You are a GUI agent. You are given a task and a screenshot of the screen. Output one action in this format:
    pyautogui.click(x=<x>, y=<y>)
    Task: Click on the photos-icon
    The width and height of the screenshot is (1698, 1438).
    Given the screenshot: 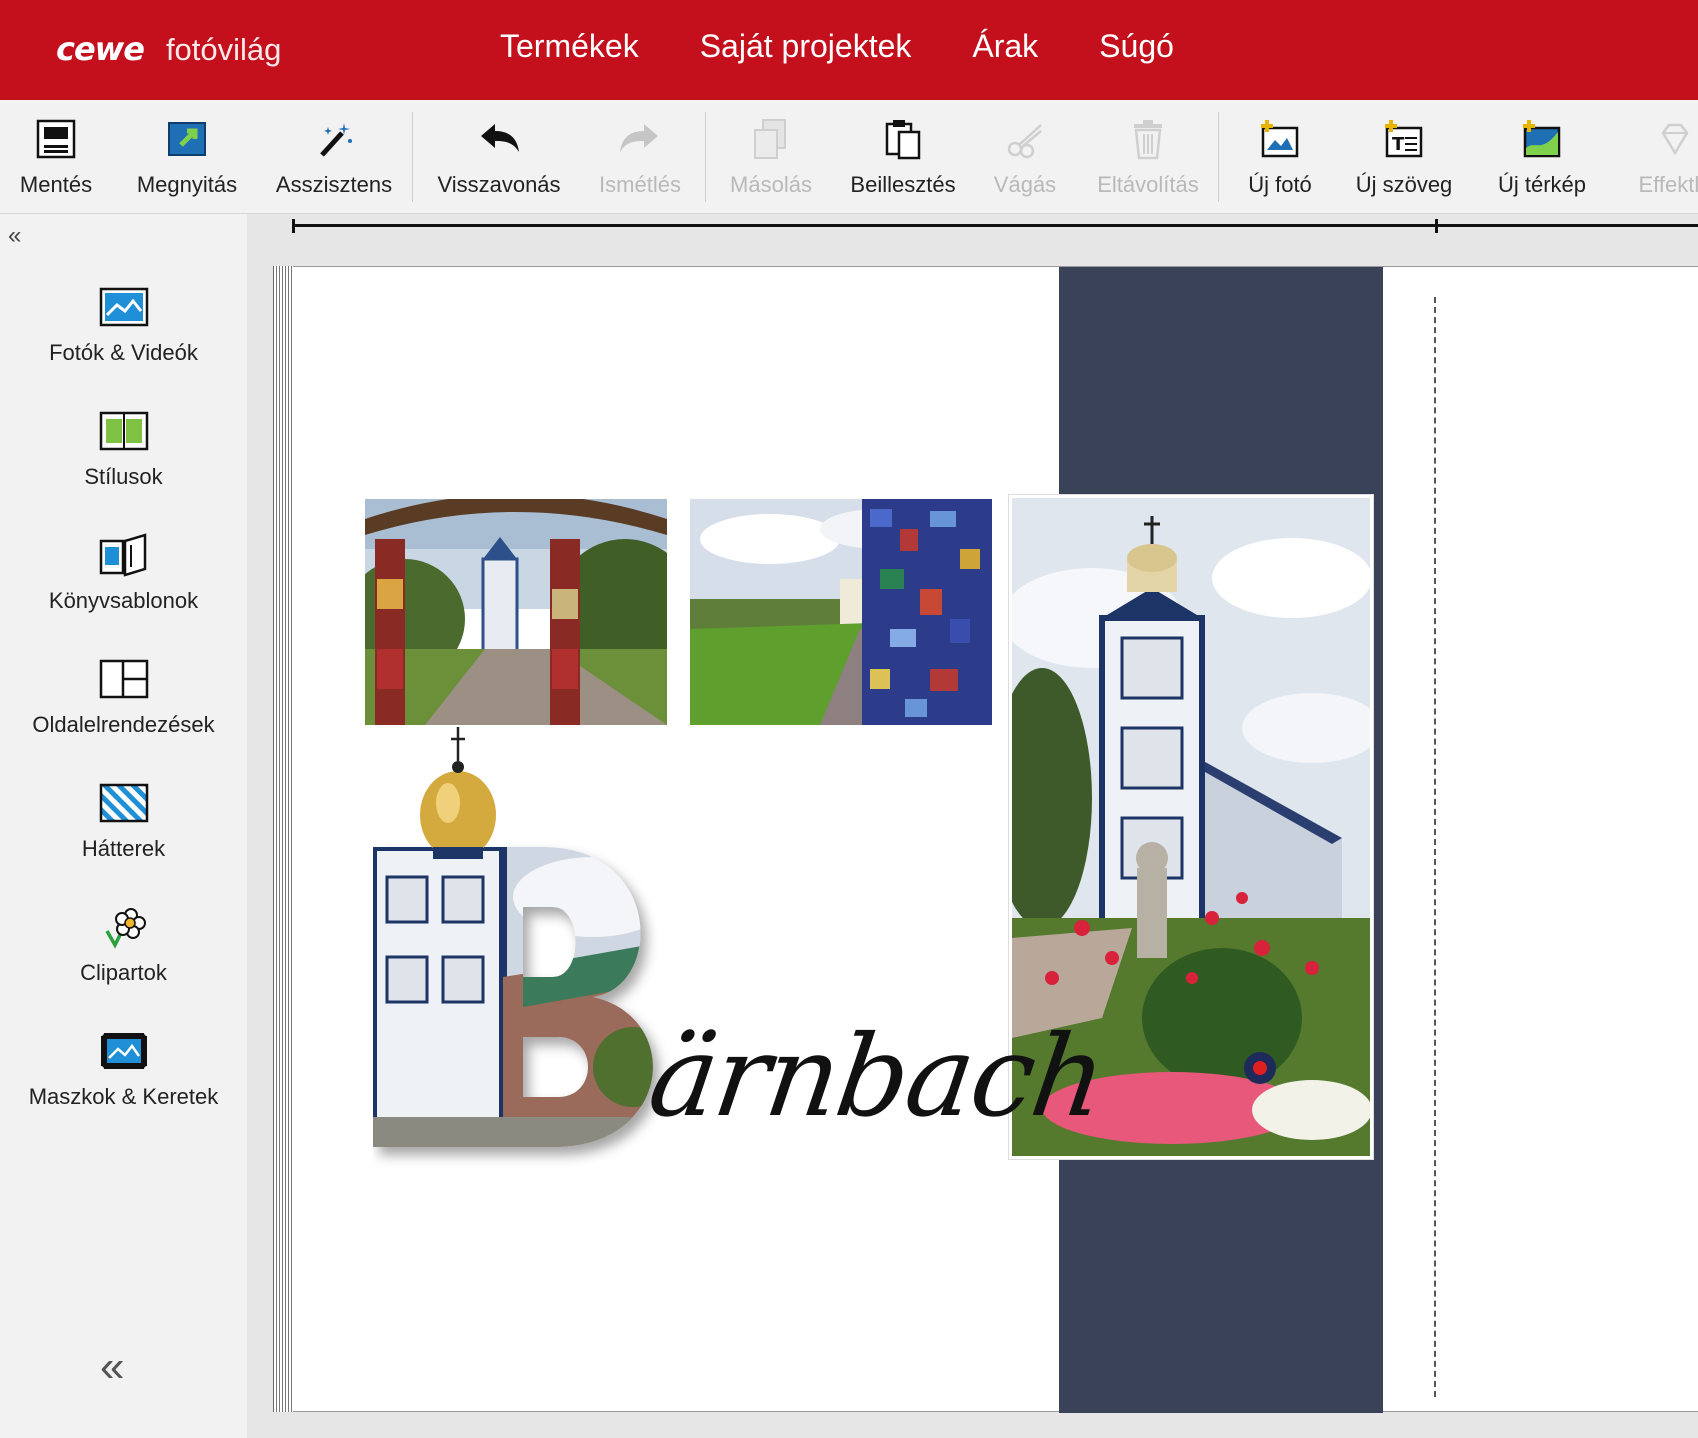 What is the action you would take?
    pyautogui.click(x=124, y=307)
    